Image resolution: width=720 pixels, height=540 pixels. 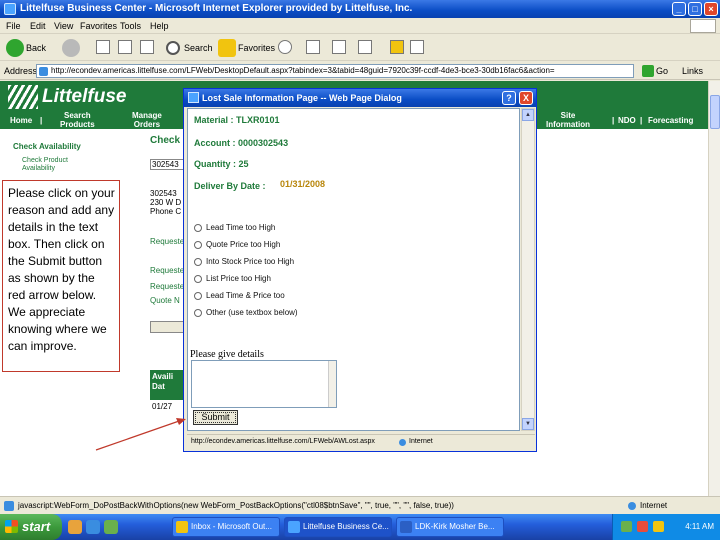 I want to click on submit-button: Submit, so click(x=215, y=417).